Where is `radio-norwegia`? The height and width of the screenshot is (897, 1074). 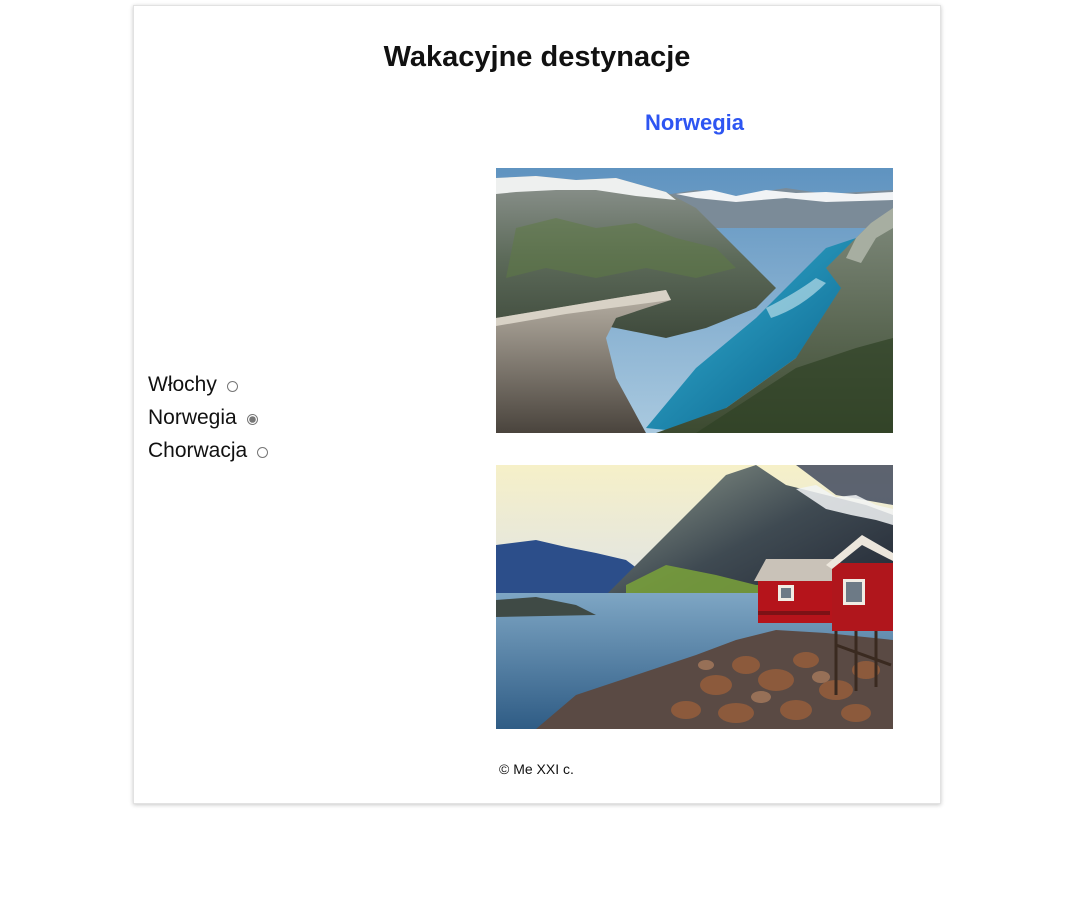
radio-norwegia is located at coordinates (252, 419).